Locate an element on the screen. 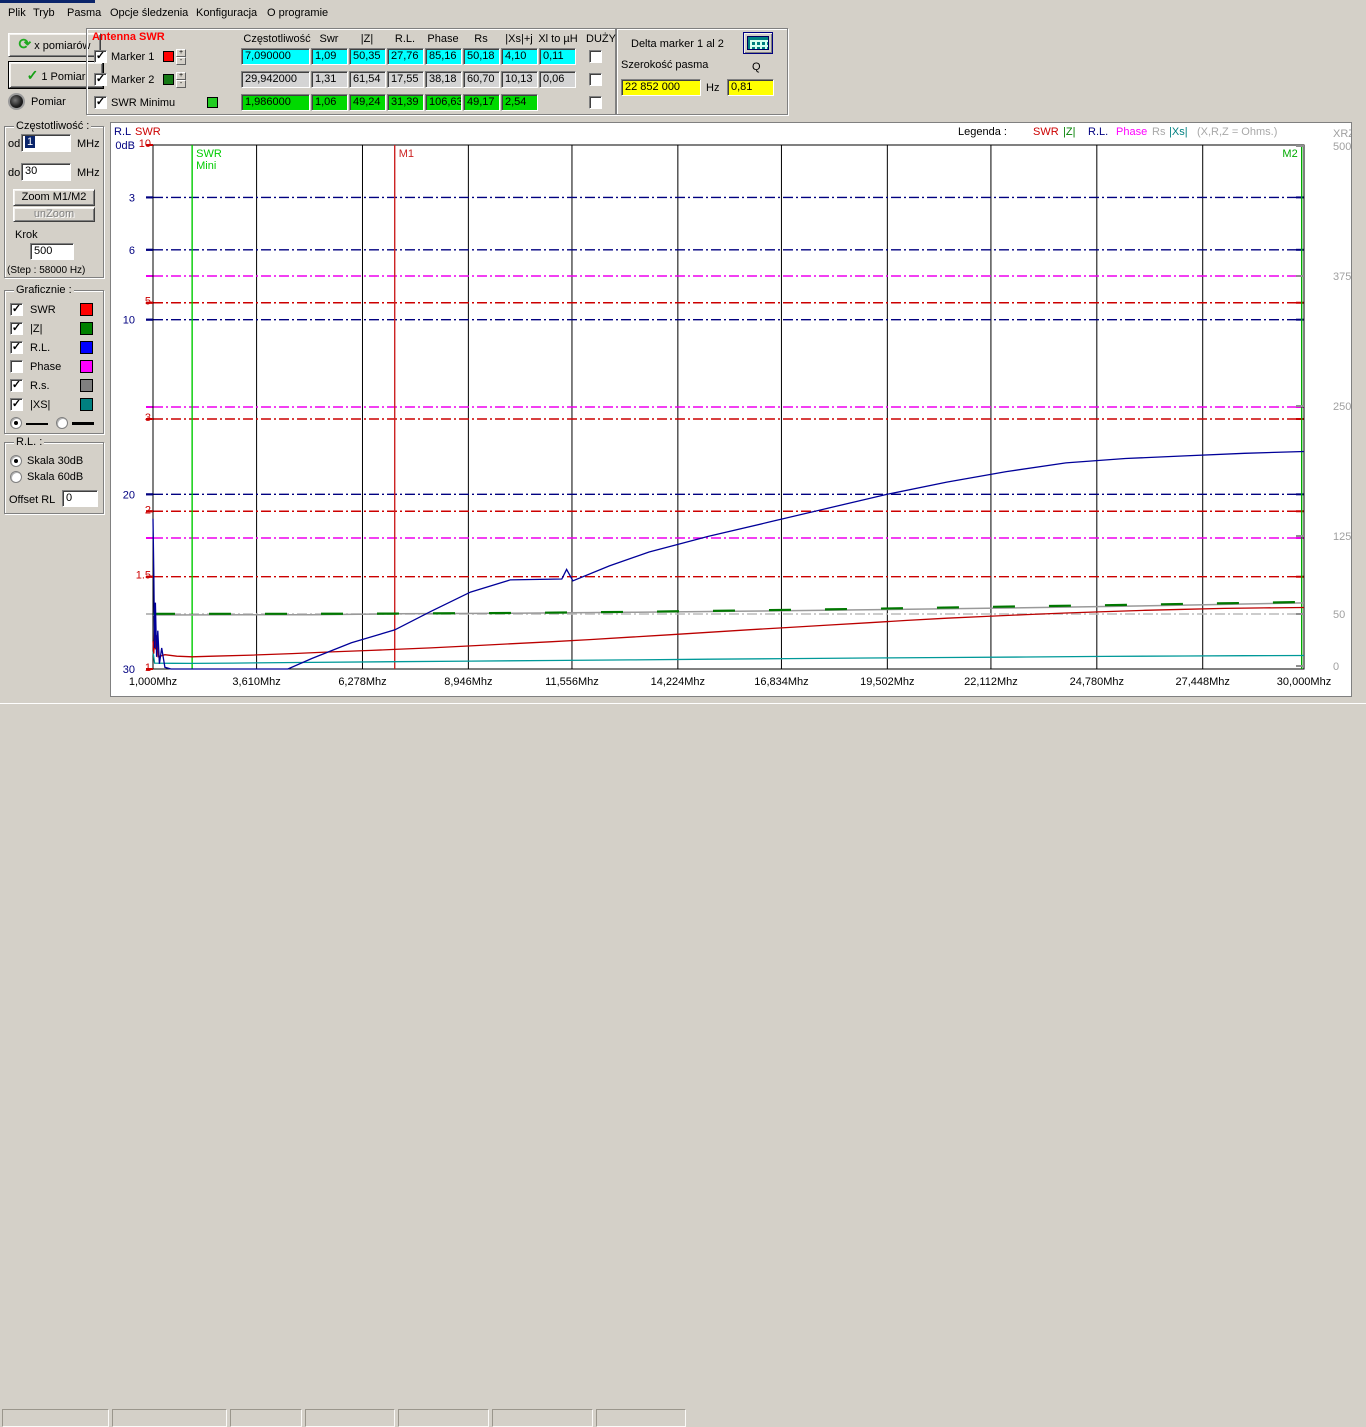  trace-xs-swatch is located at coordinates (86, 404).